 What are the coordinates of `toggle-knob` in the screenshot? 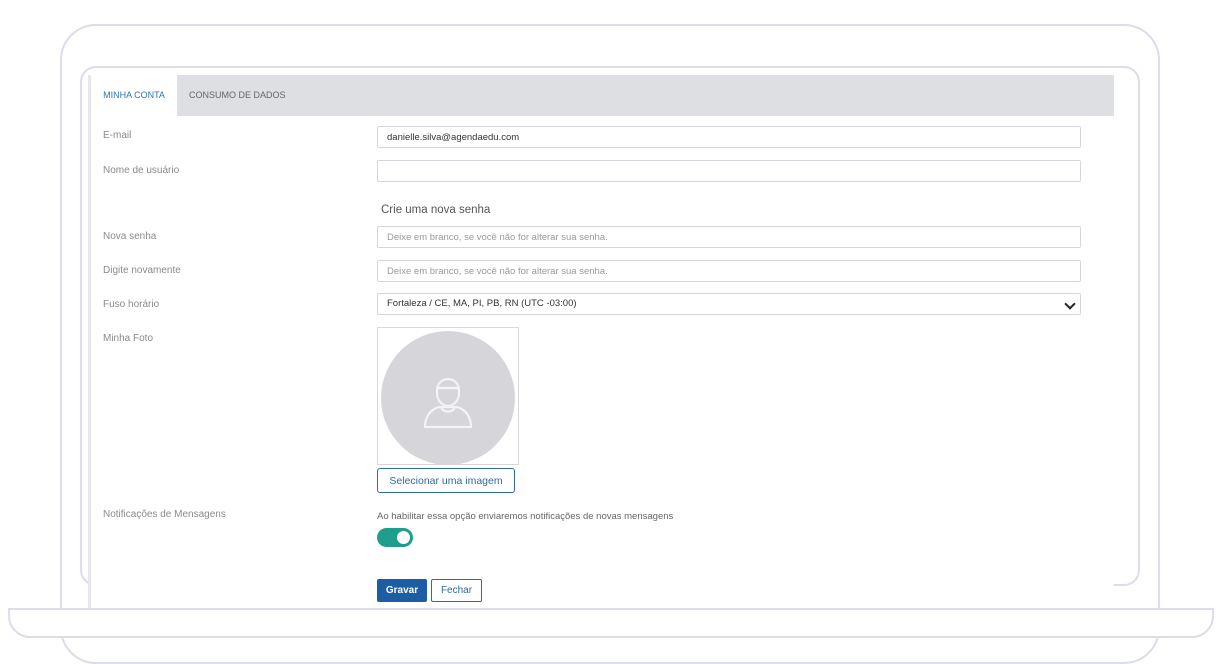 It's located at (403, 537).